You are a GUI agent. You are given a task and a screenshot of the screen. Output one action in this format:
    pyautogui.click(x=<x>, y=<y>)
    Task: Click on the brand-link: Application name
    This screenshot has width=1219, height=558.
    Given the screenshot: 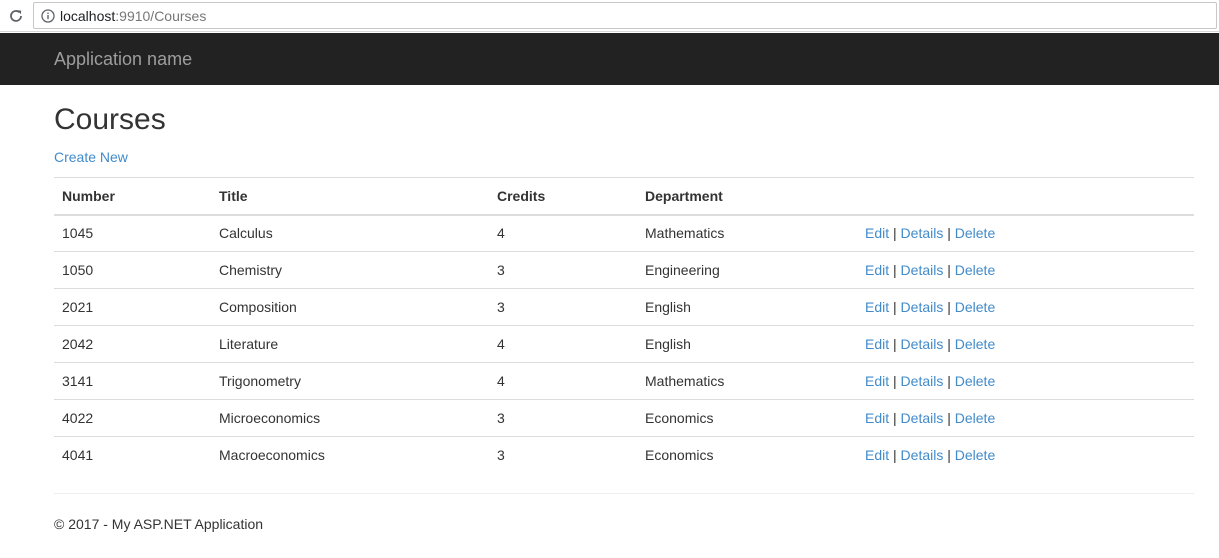 What is the action you would take?
    pyautogui.click(x=123, y=59)
    